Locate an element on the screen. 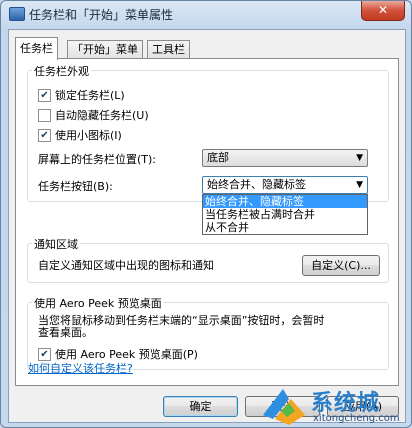 This screenshot has height=428, width=412. help-link: 如何自定义该任务栏? is located at coordinates (80, 368).